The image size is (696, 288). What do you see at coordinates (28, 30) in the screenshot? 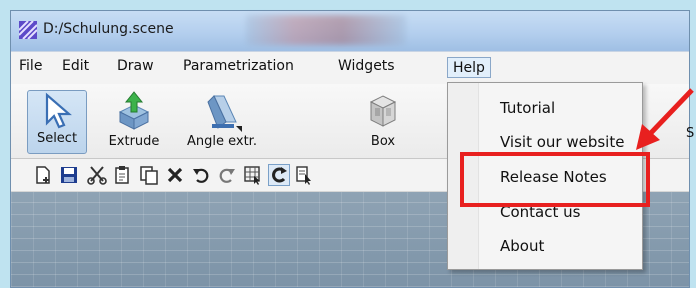
I see `app-icon` at bounding box center [28, 30].